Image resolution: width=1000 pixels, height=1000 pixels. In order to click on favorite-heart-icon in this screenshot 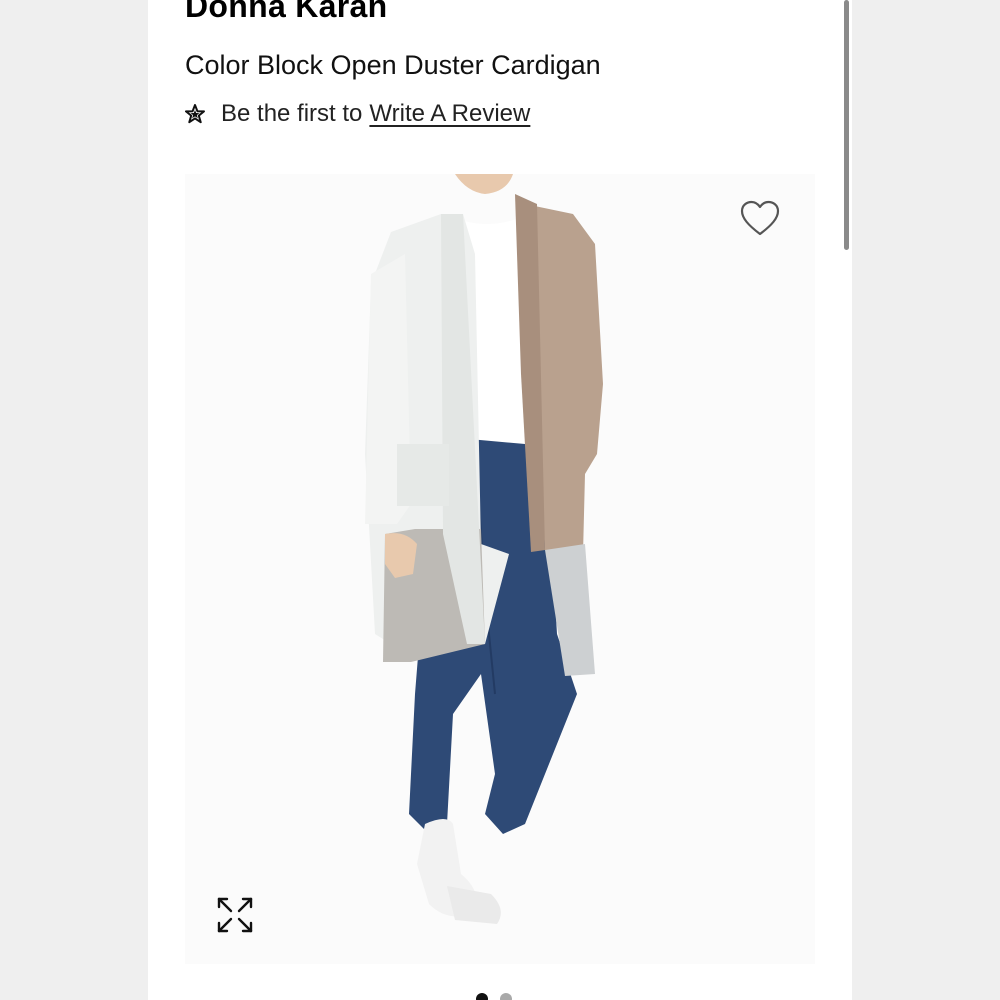, I will do `click(760, 219)`.